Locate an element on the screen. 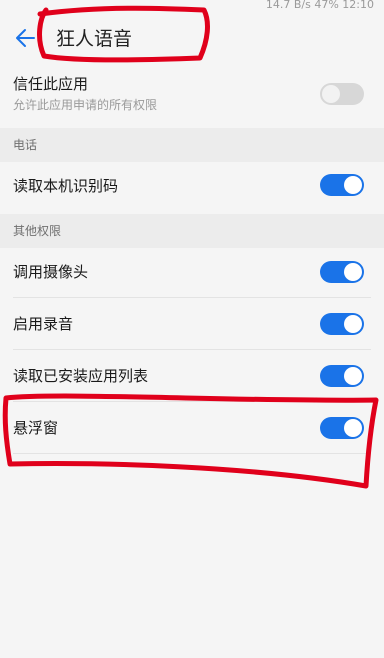 The width and height of the screenshot is (384, 658). back-arrow-icon is located at coordinates (25, 38).